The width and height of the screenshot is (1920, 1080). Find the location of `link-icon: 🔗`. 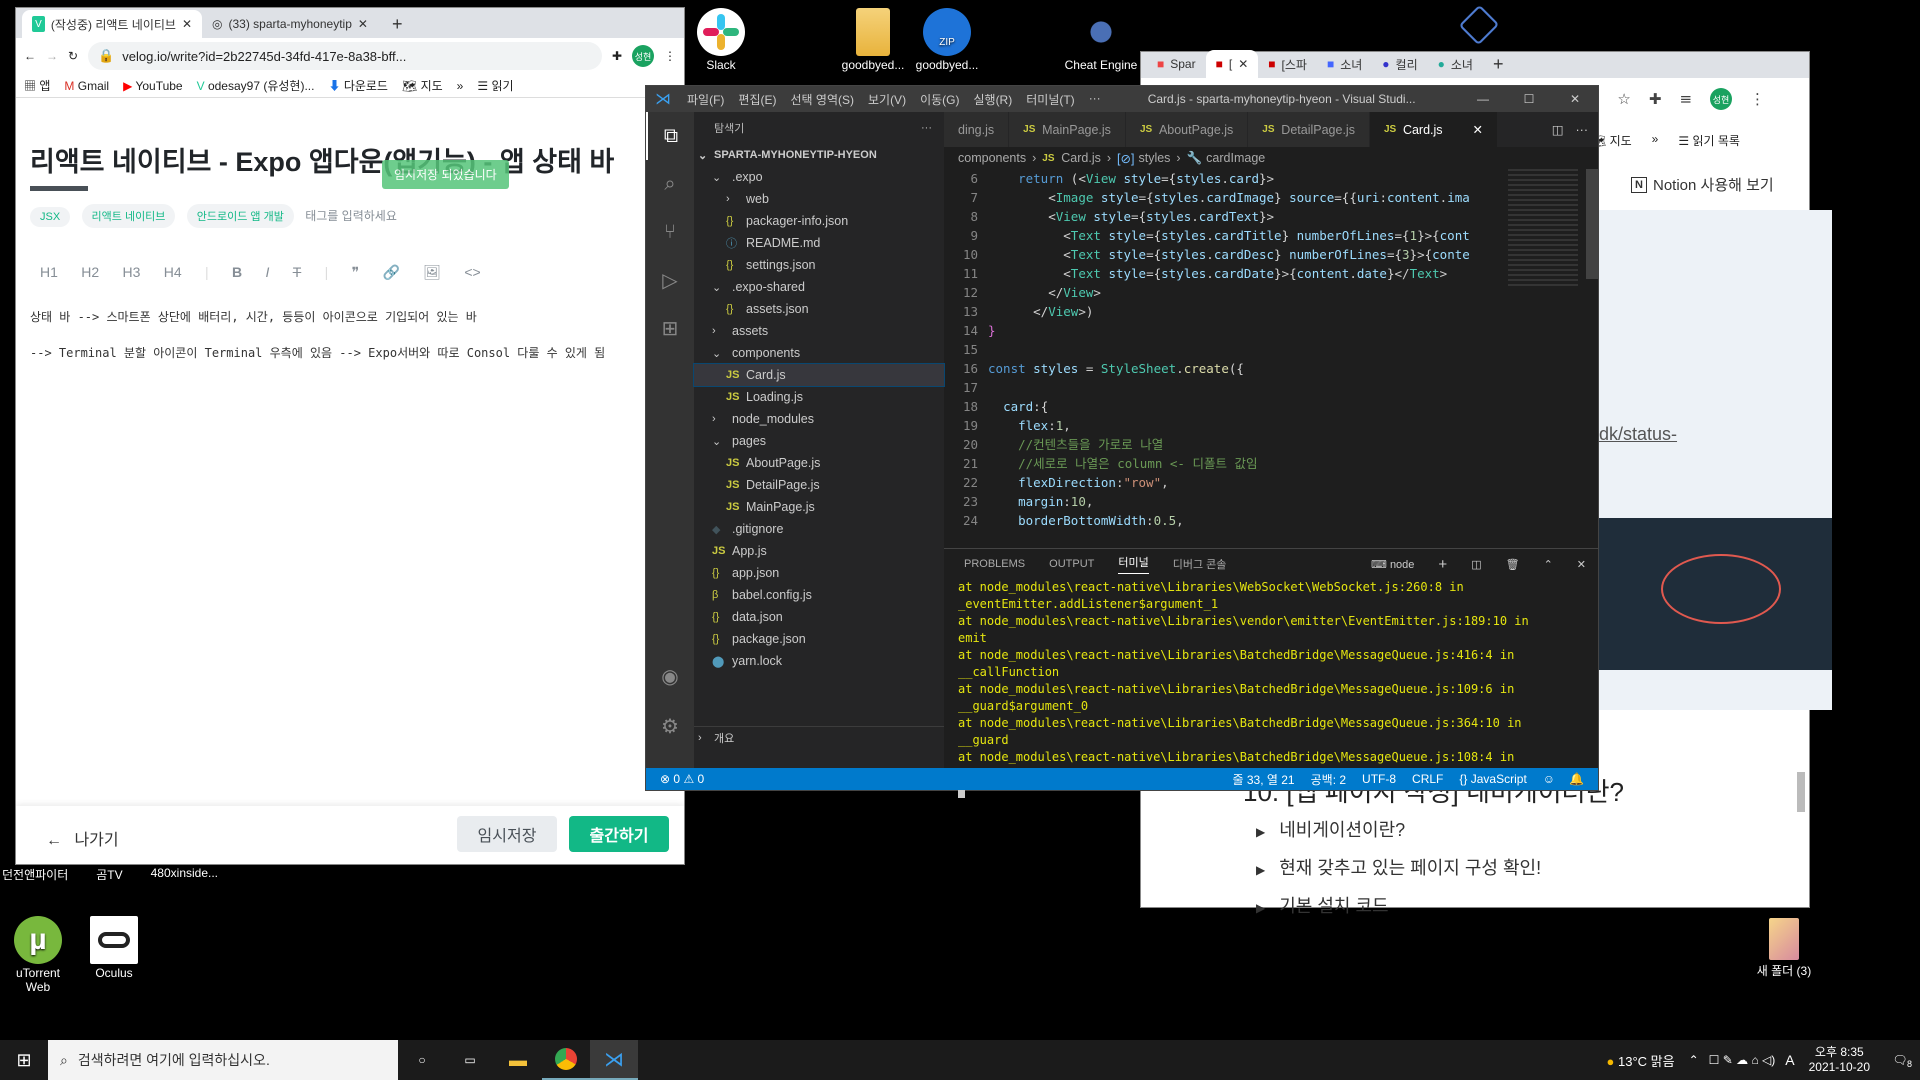

link-icon: 🔗 is located at coordinates (390, 272).